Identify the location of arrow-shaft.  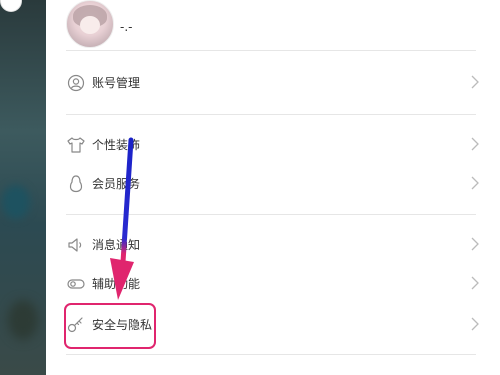
(127, 201).